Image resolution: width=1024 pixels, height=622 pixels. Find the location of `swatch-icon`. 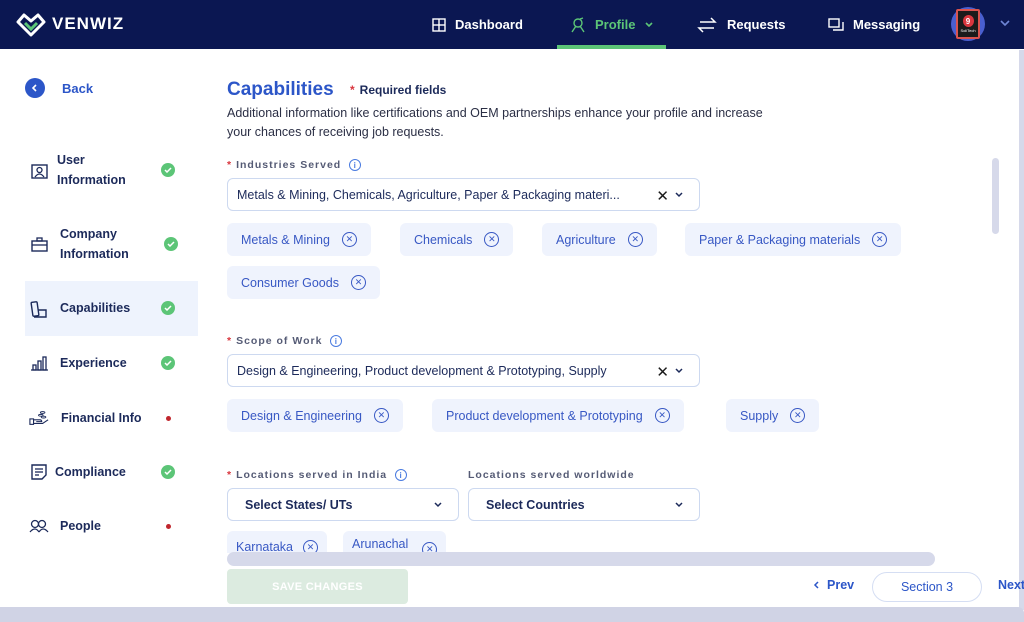

swatch-icon is located at coordinates (39, 309).